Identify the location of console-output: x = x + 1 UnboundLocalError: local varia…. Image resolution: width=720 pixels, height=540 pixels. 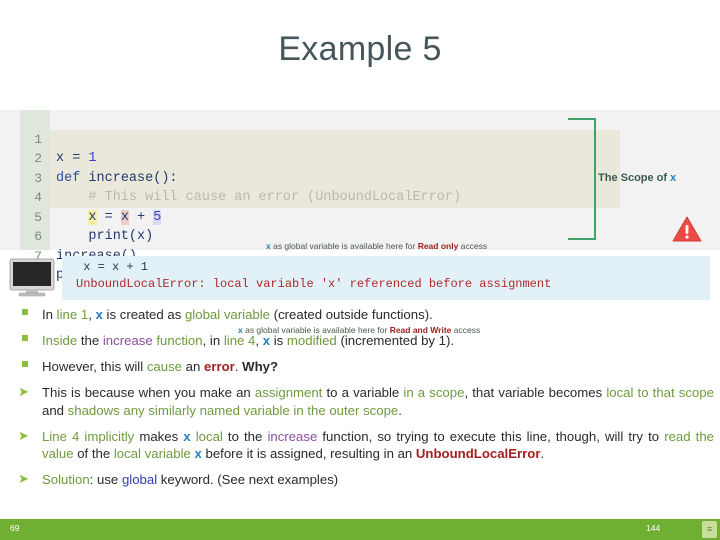
(386, 278).